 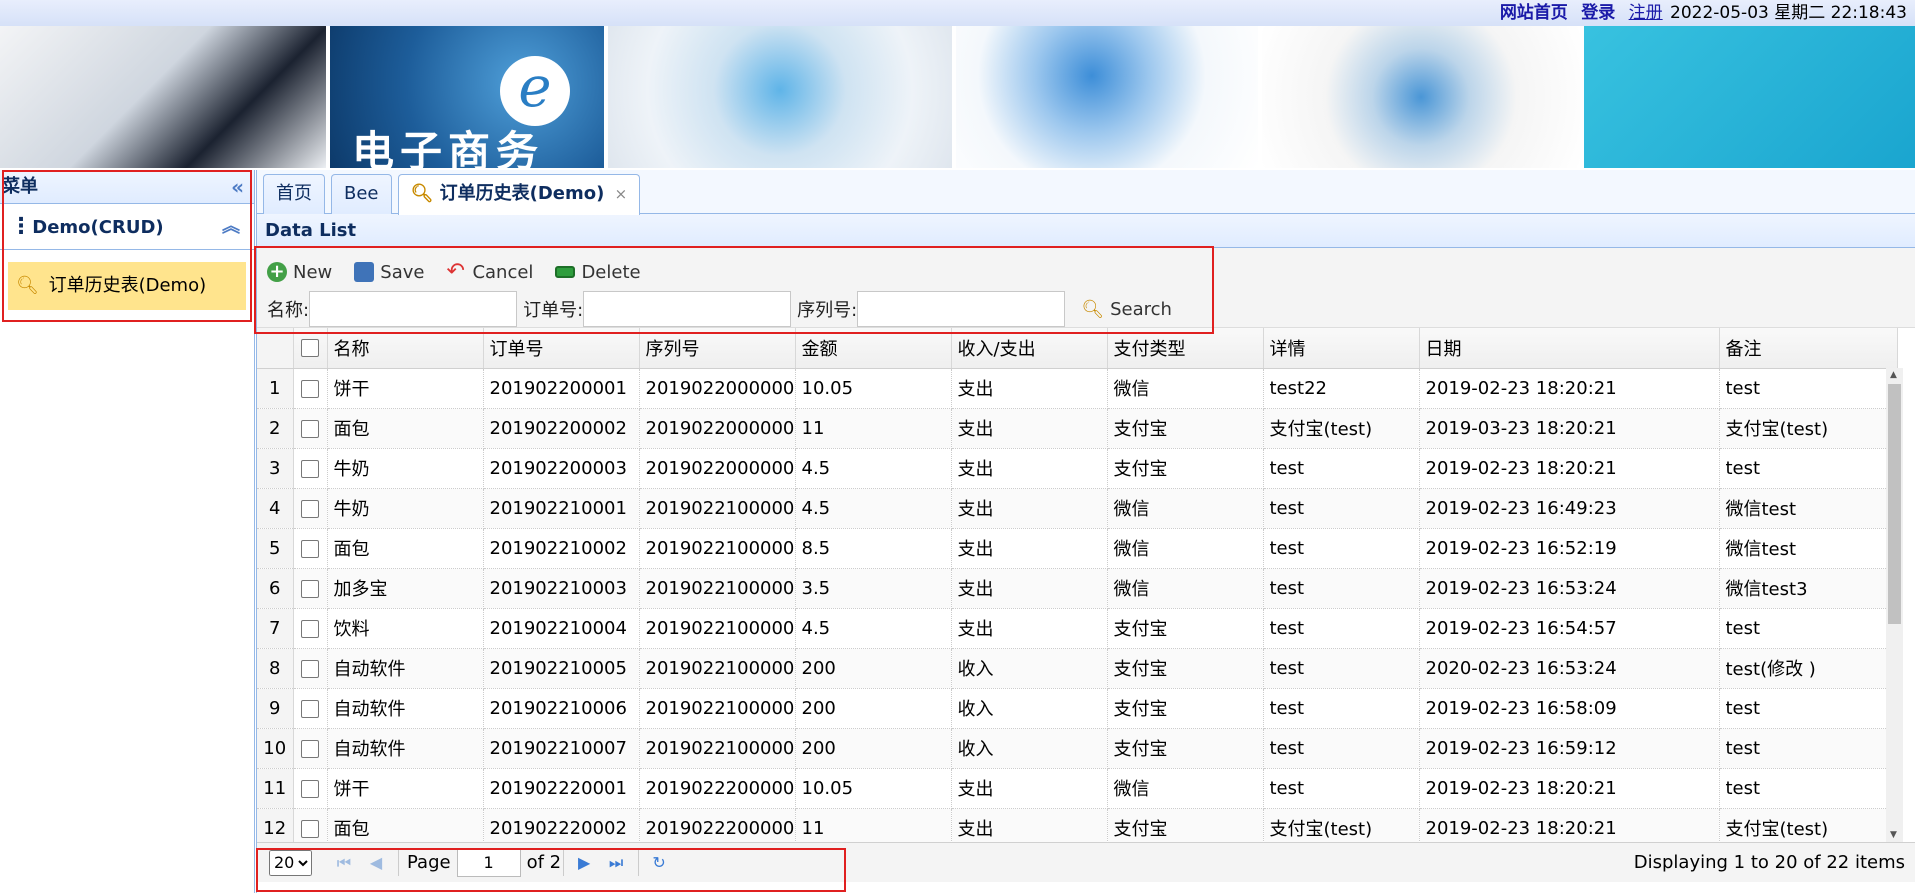 I want to click on cancel-button: ↶ Cancel, so click(x=490, y=271).